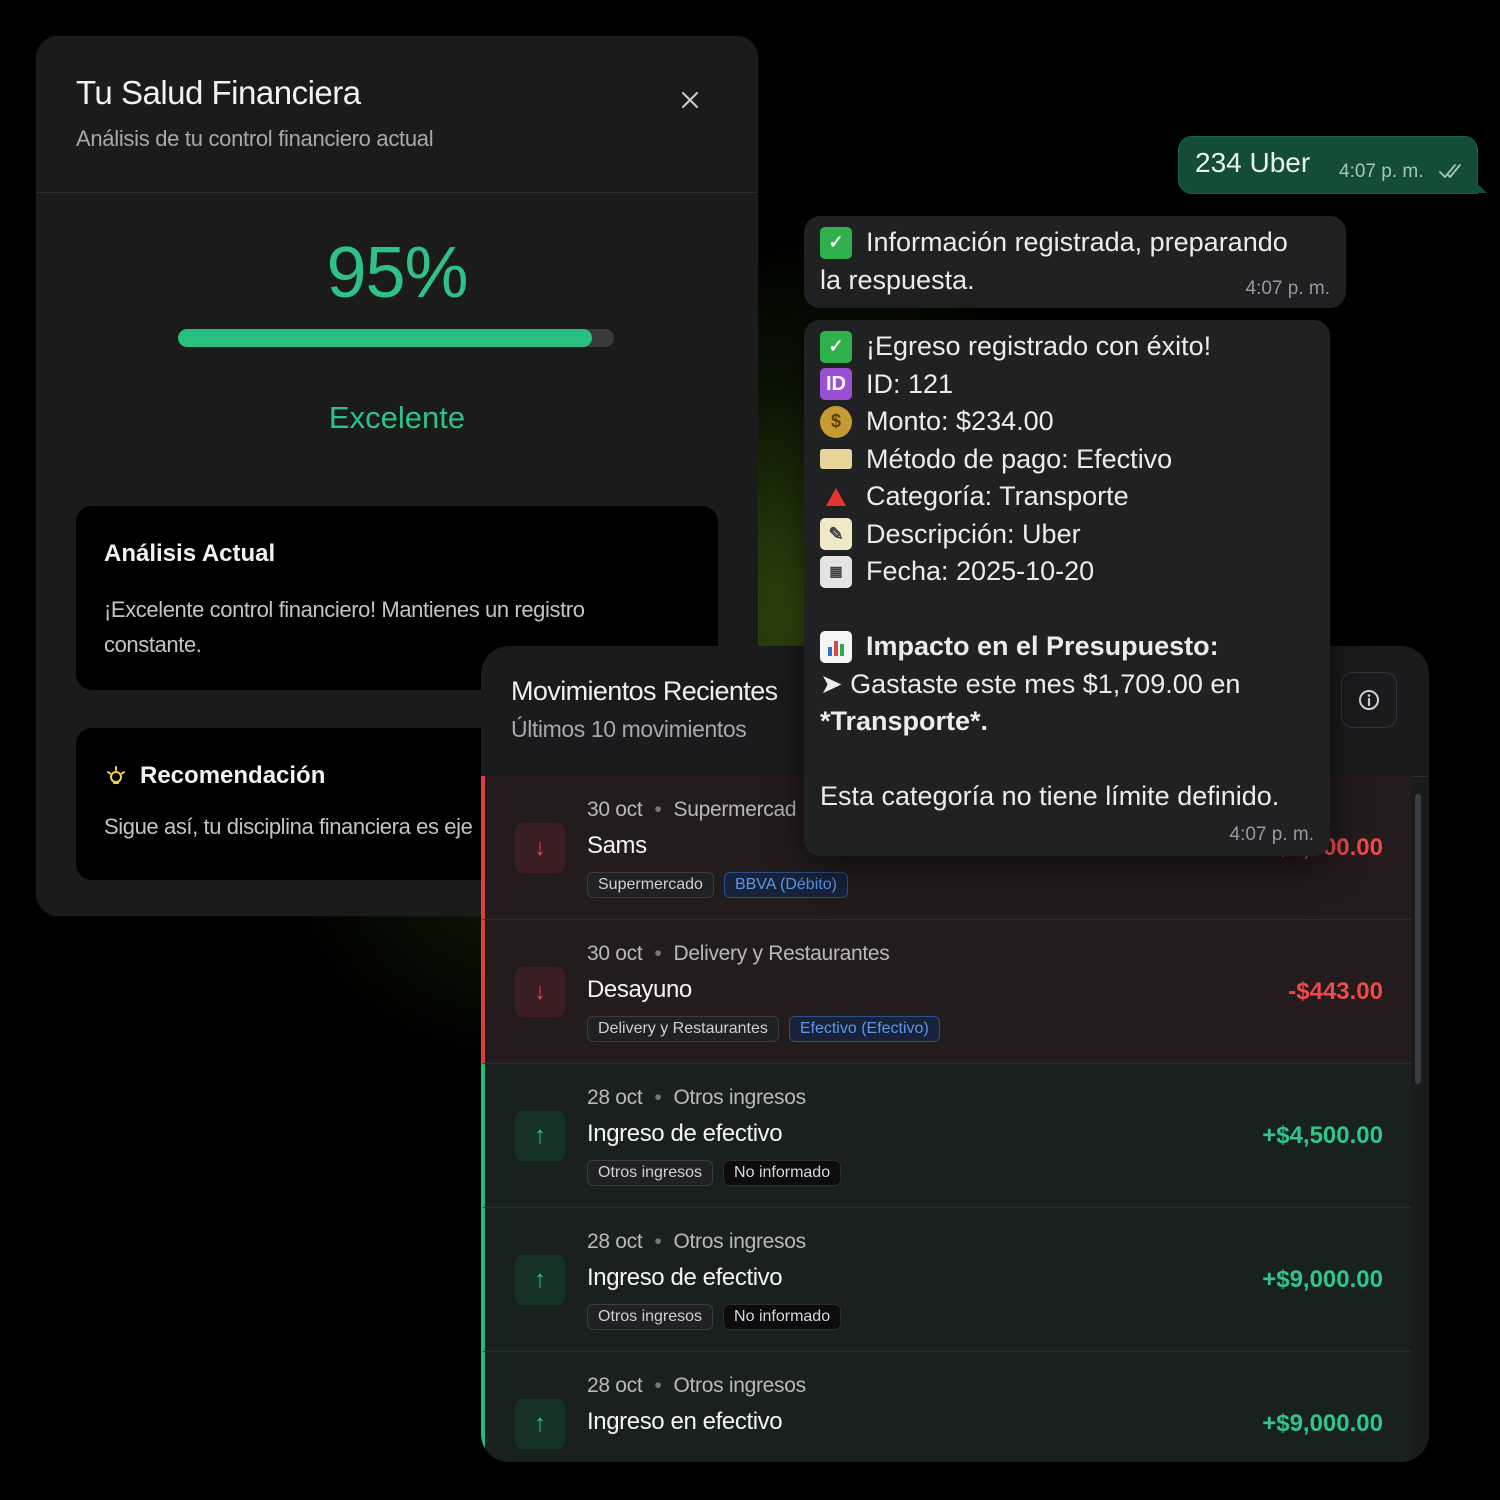 The height and width of the screenshot is (1500, 1500). What do you see at coordinates (836, 646) in the screenshot?
I see `bar-chart-icon` at bounding box center [836, 646].